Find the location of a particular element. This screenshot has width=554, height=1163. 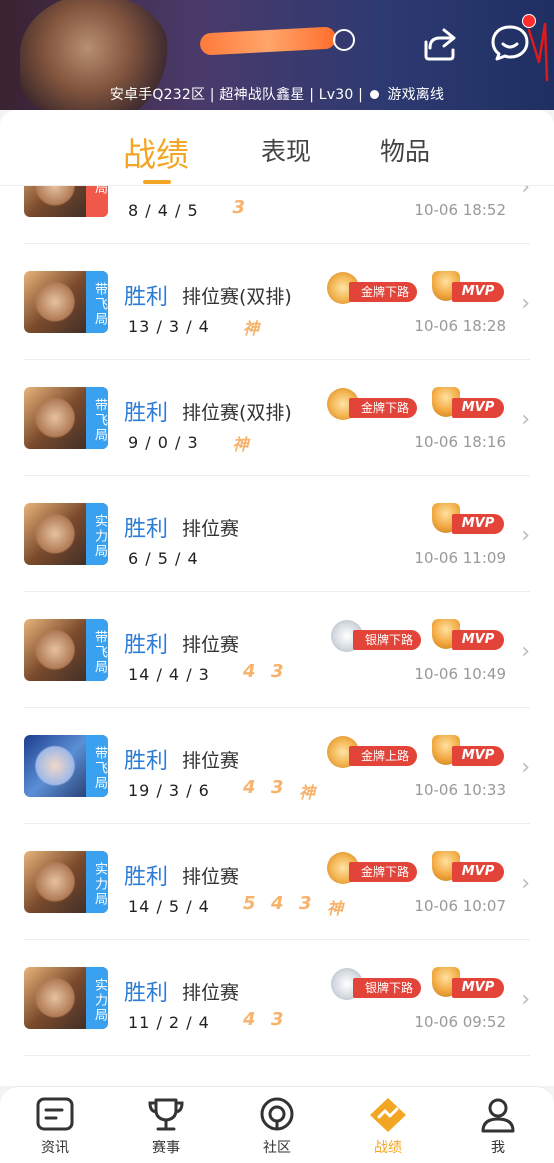

position-badge-label: 银牌下路 is located at coordinates (387, 640).